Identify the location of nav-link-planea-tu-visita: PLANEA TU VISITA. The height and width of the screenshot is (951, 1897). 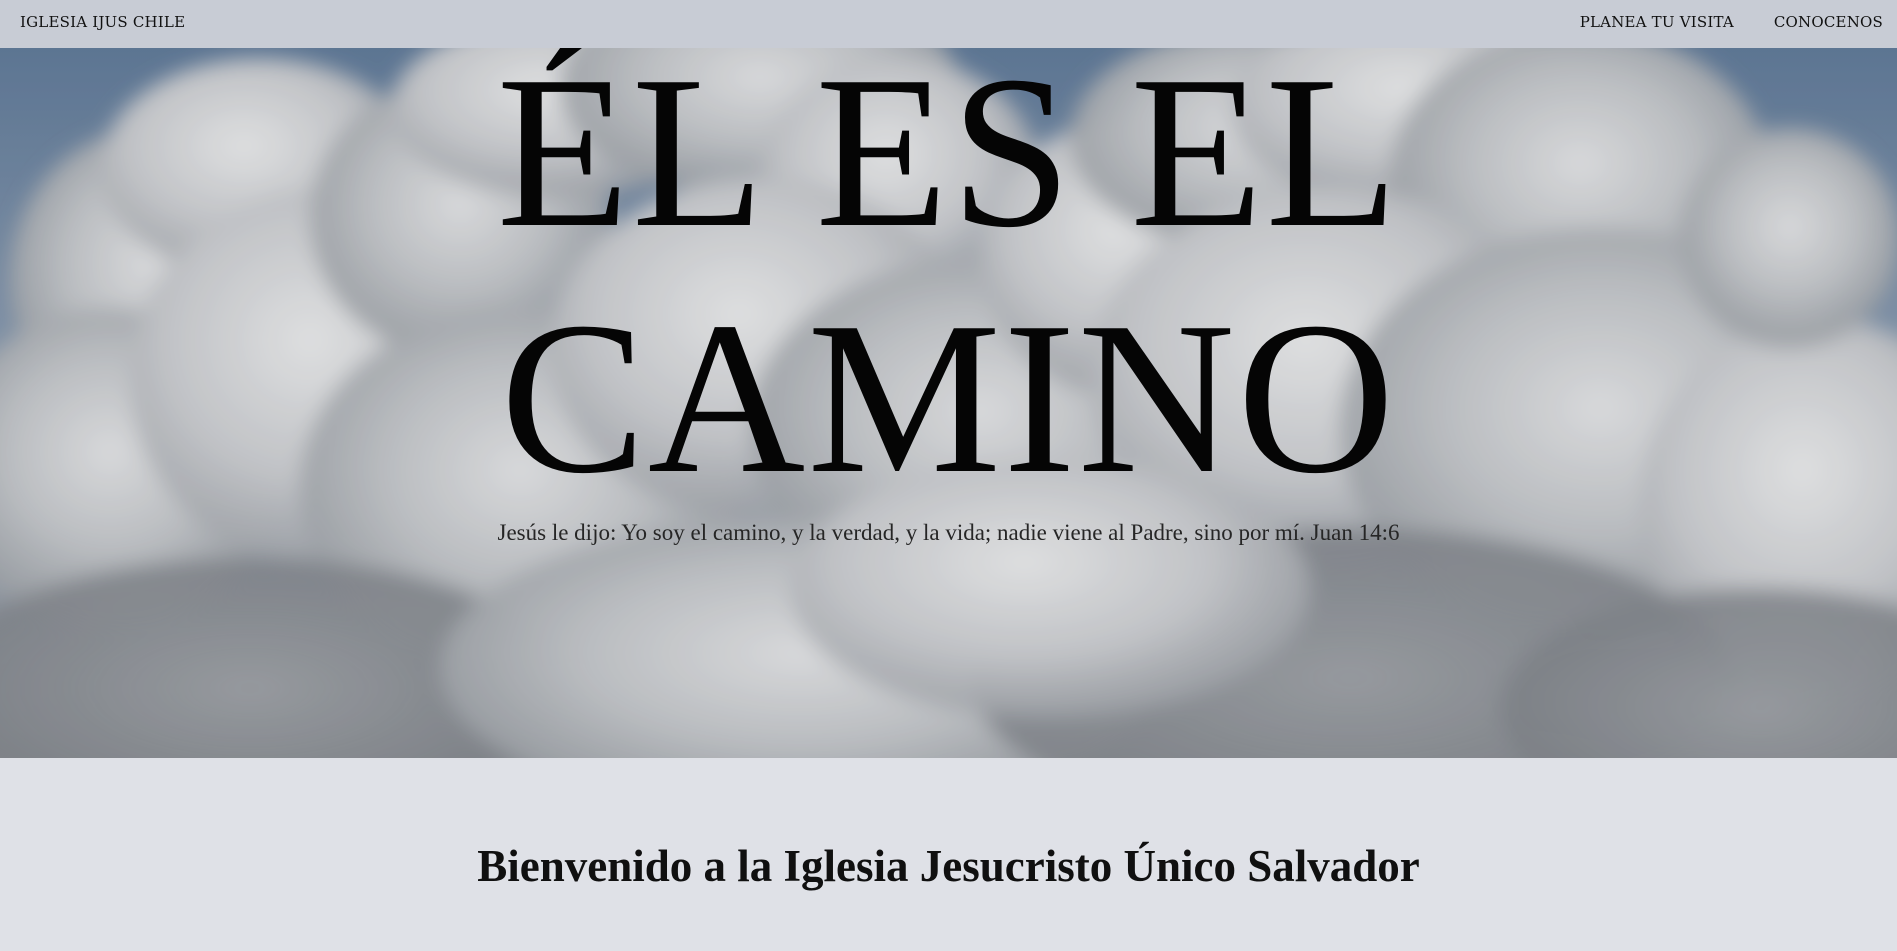
(1657, 22).